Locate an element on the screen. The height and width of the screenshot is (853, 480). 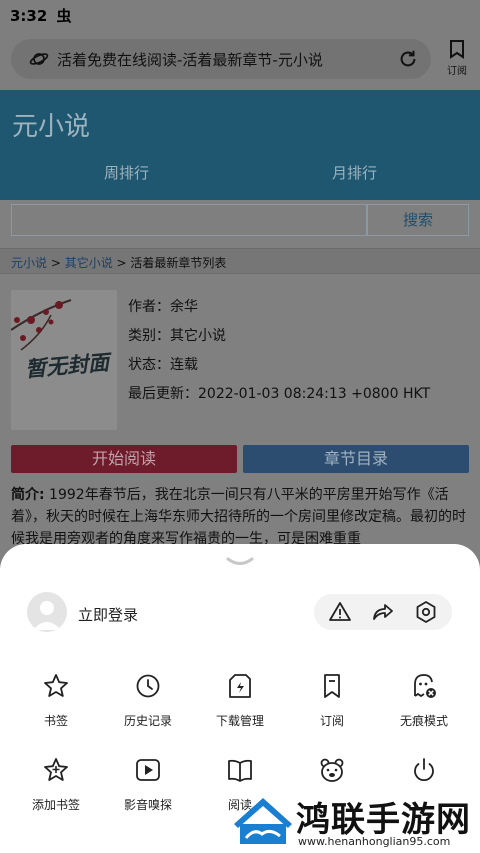
quick-actions is located at coordinates (383, 612).